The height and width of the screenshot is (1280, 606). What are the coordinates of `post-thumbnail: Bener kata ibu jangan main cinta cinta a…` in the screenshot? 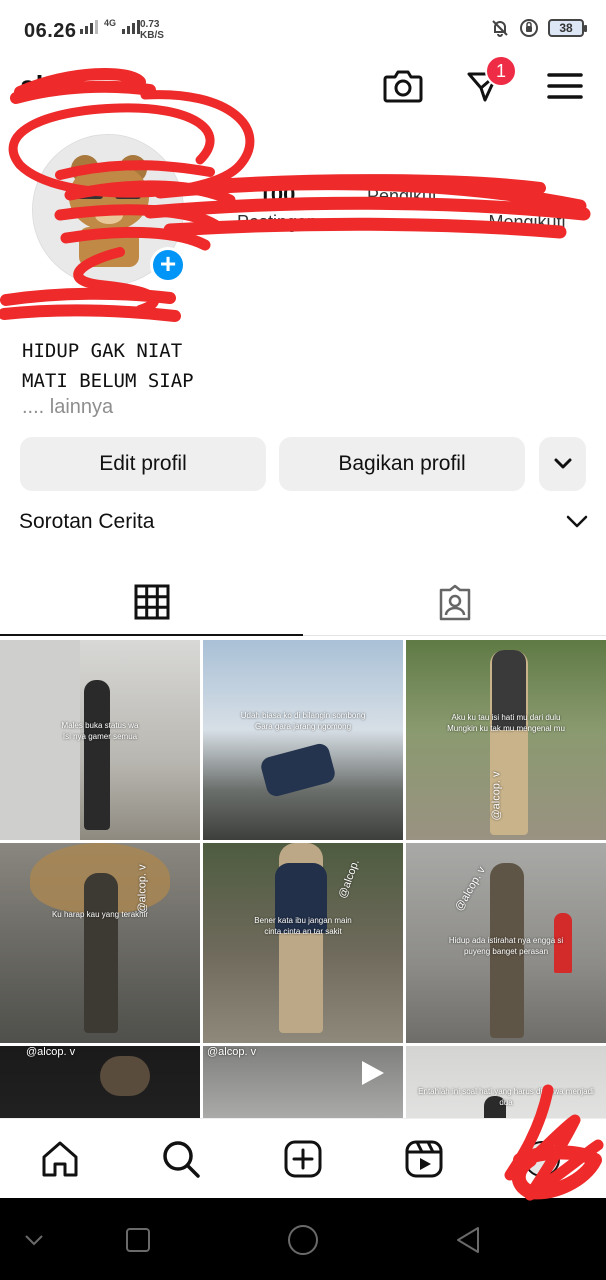 It's located at (303, 943).